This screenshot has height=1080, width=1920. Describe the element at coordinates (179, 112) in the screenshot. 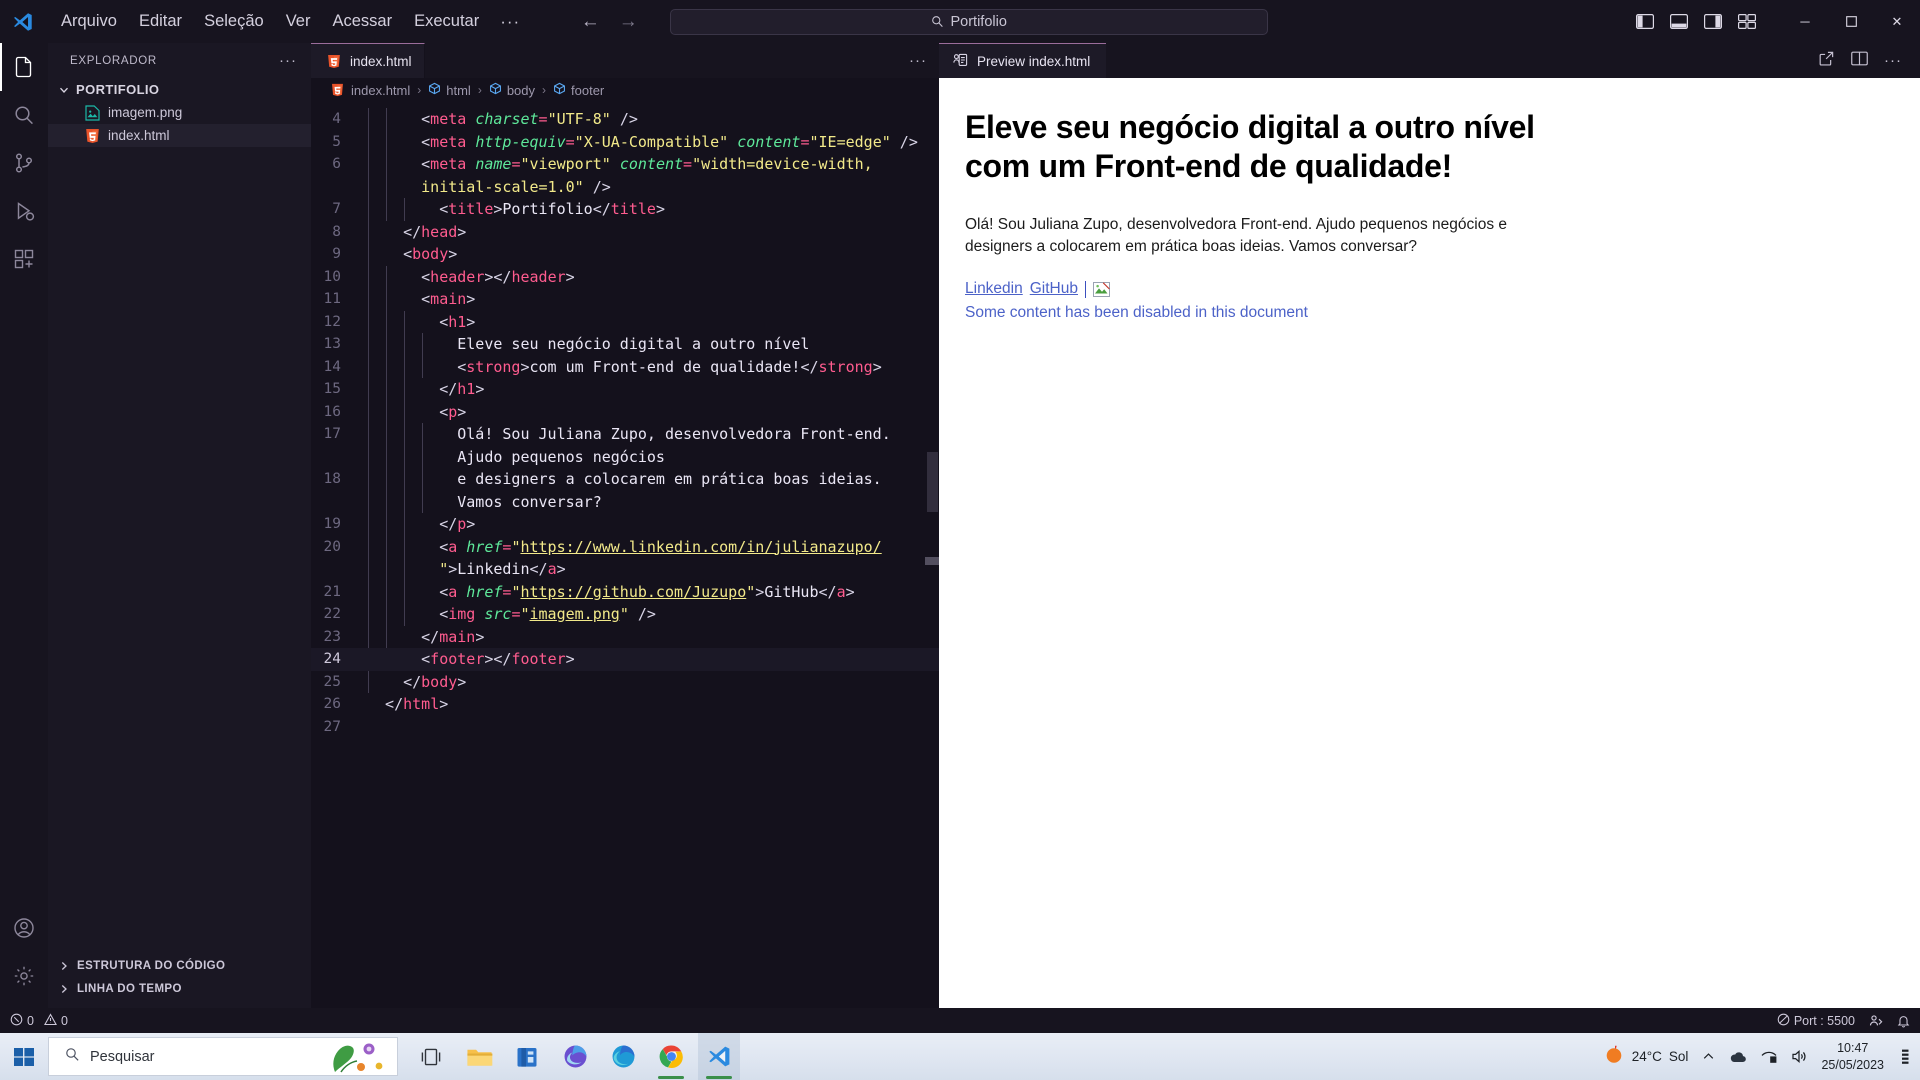

I see `file-item-imagem-png: imagem.png` at that location.